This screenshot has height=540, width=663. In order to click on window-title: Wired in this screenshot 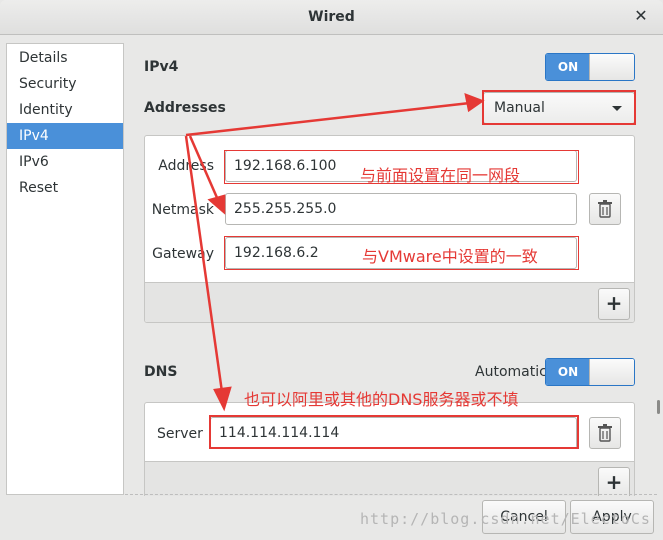, I will do `click(331, 17)`.